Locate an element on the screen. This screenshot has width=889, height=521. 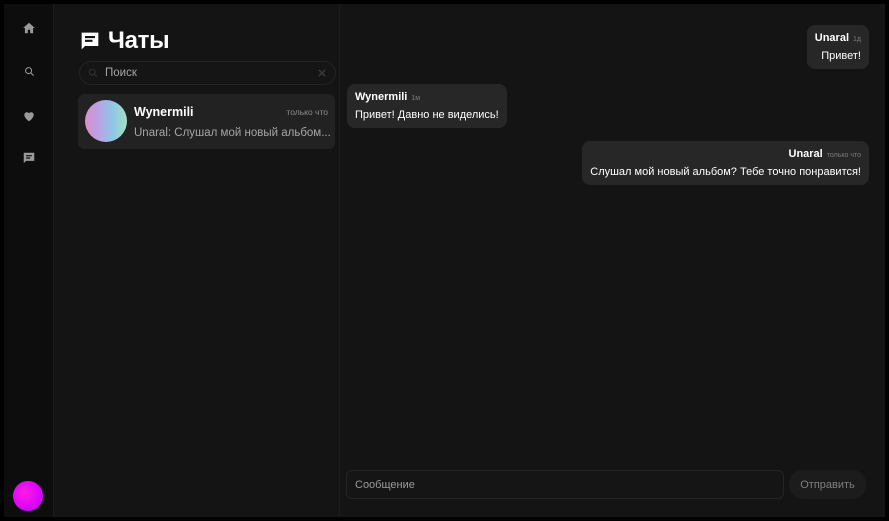
send-button: Отправить is located at coordinates (827, 484).